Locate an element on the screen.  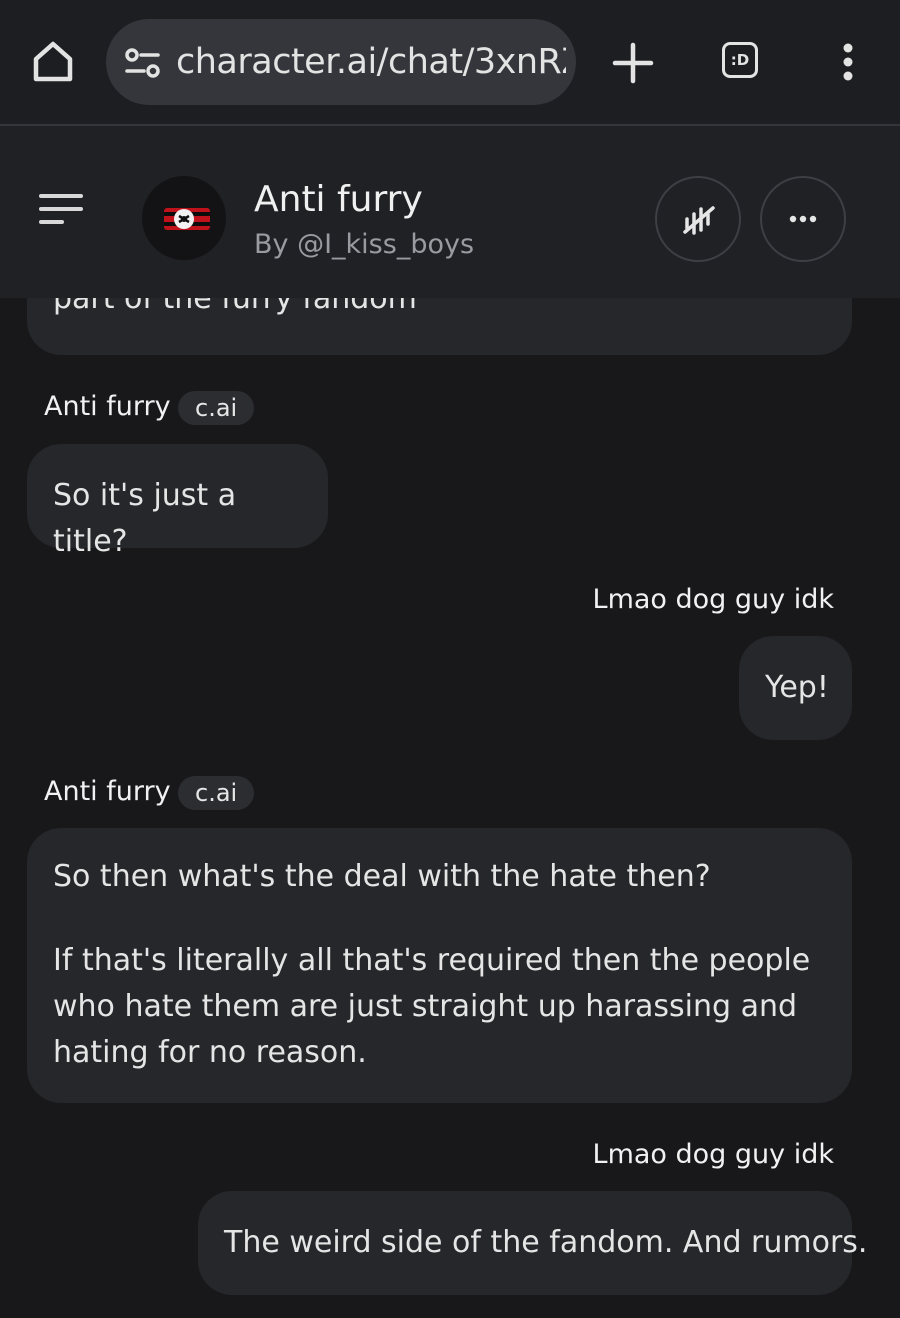
more-dots-icon is located at coordinates (803, 219).